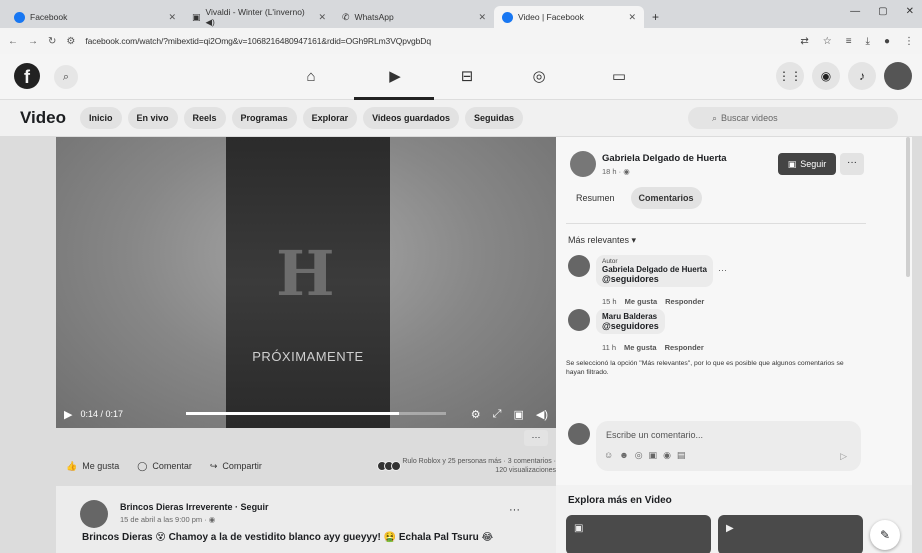  I want to click on translate-icon: ⇄, so click(804, 41).